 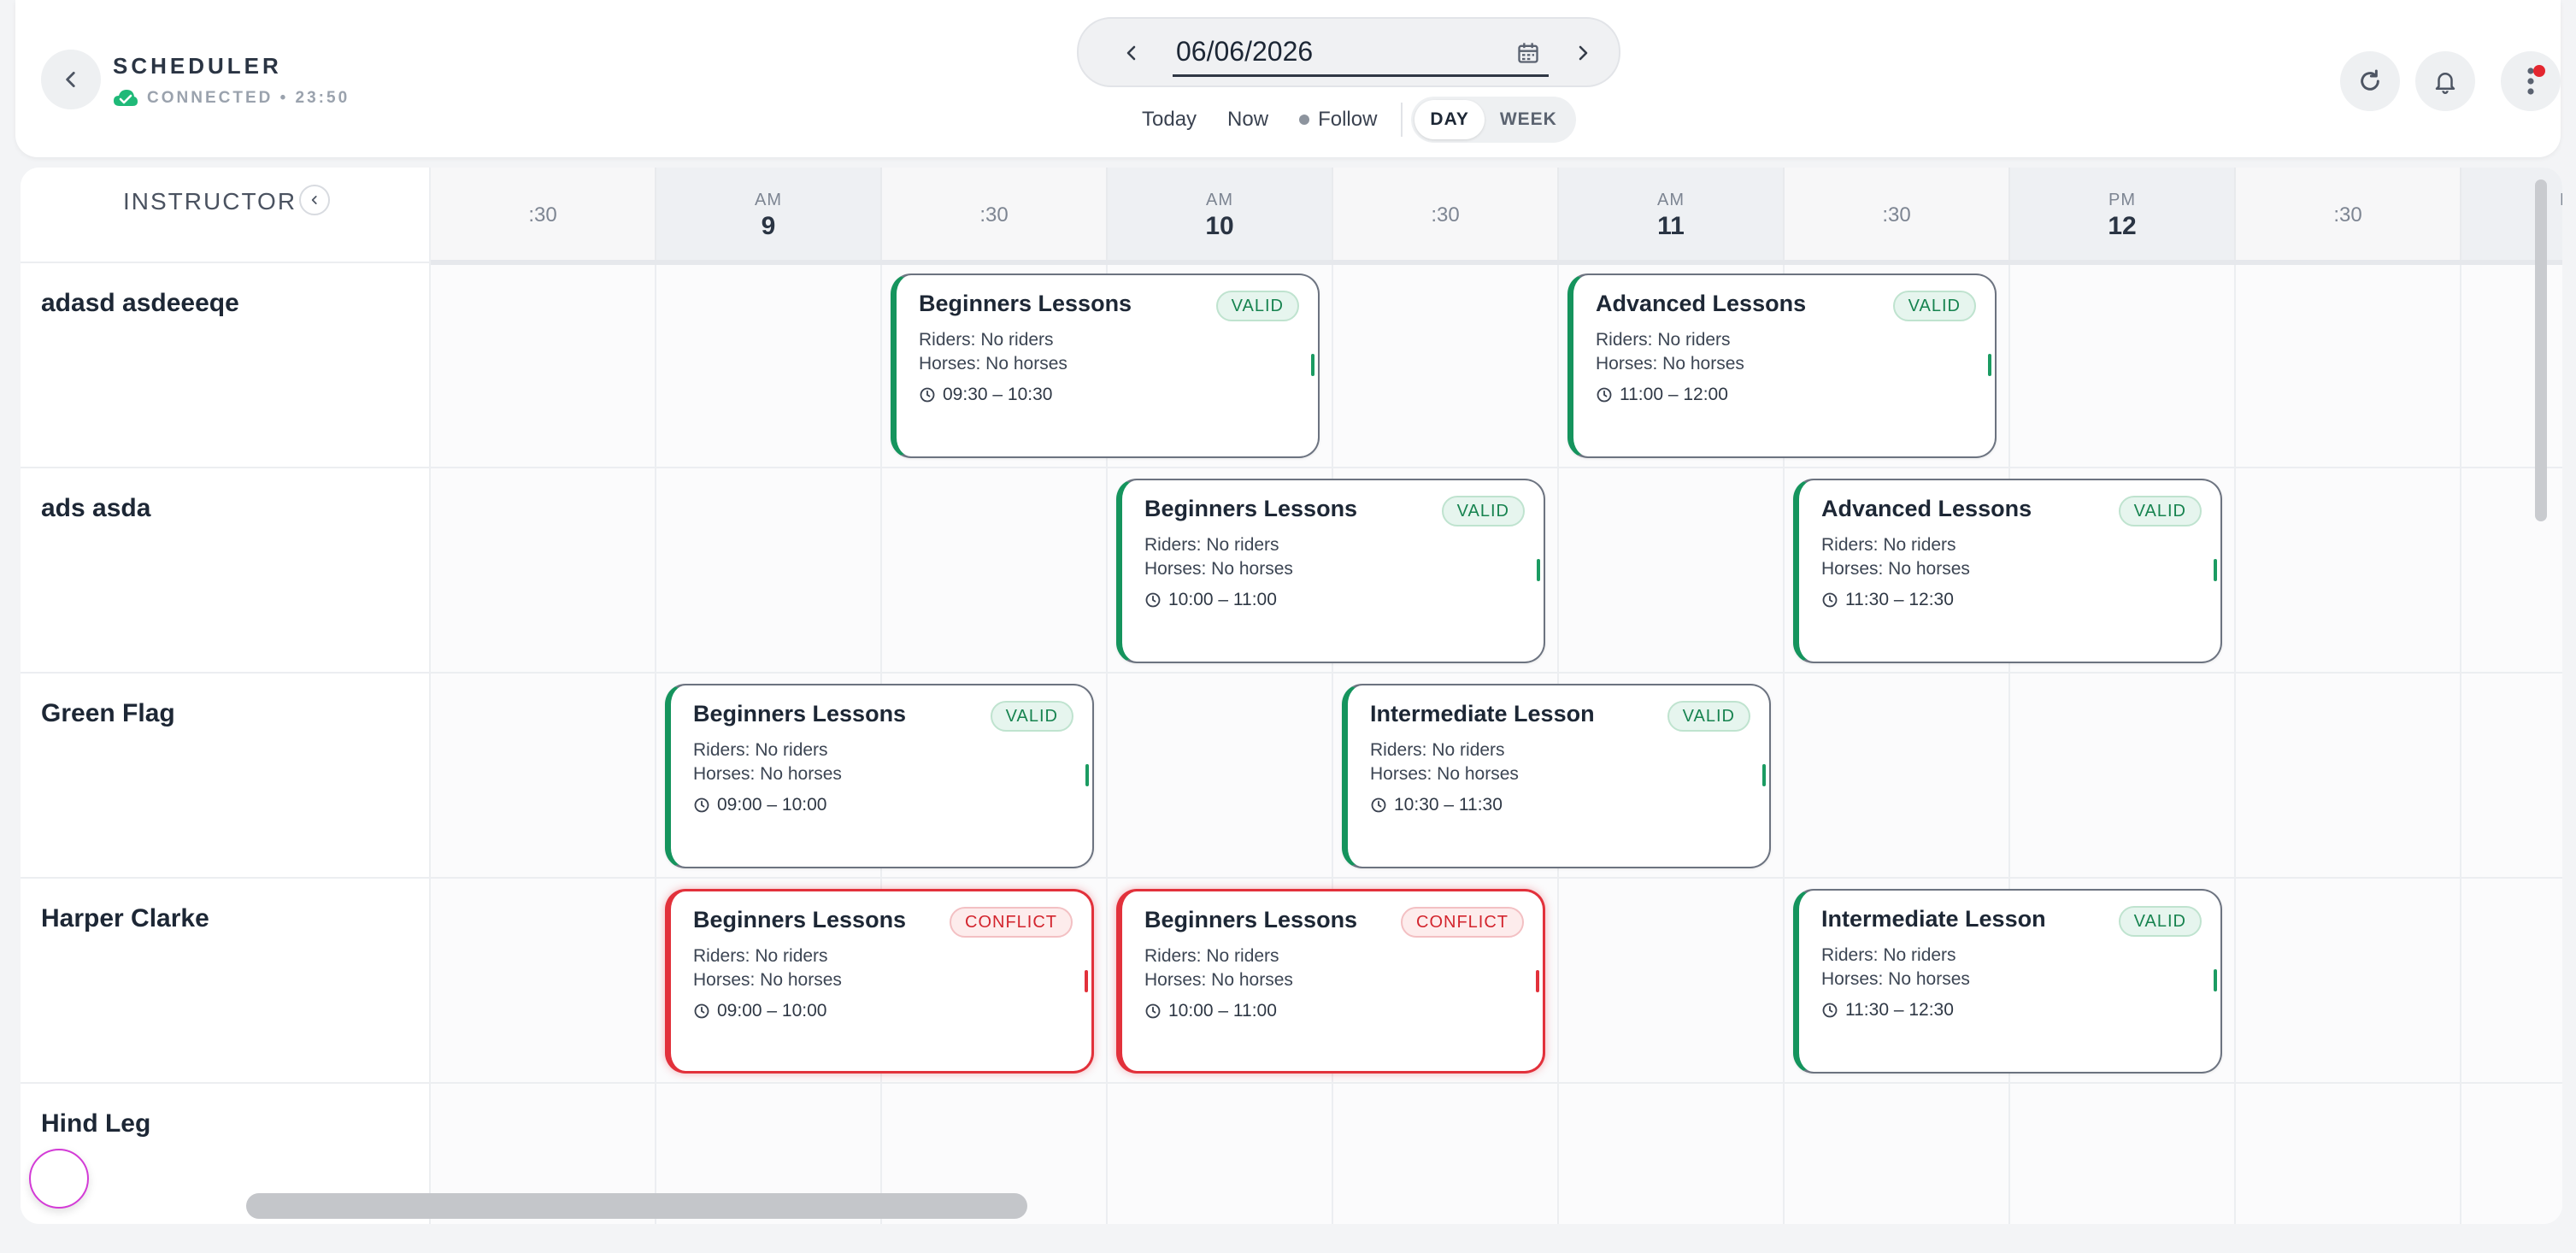 I want to click on previous-day-button, so click(x=1131, y=53).